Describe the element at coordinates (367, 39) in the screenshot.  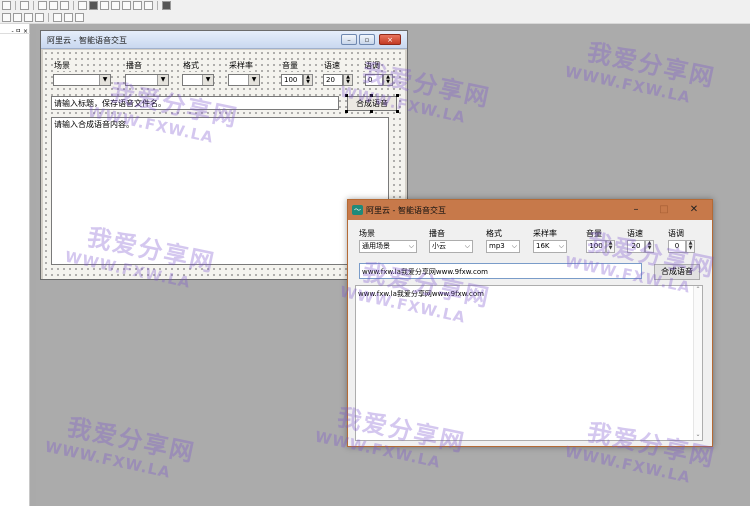
I see `maximize-icon: ▫` at that location.